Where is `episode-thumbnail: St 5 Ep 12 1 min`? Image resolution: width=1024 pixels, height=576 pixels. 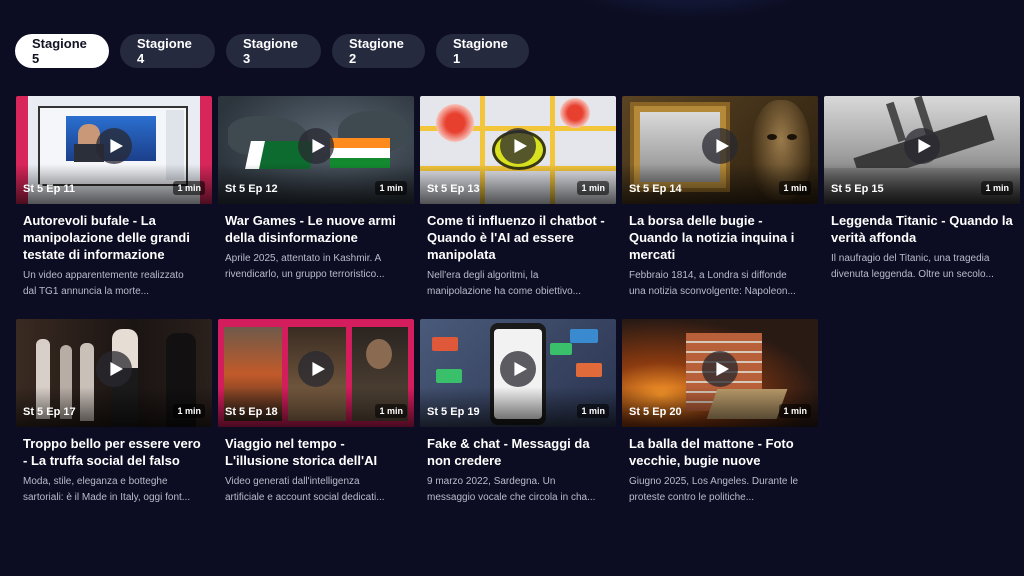 episode-thumbnail: St 5 Ep 12 1 min is located at coordinates (316, 150).